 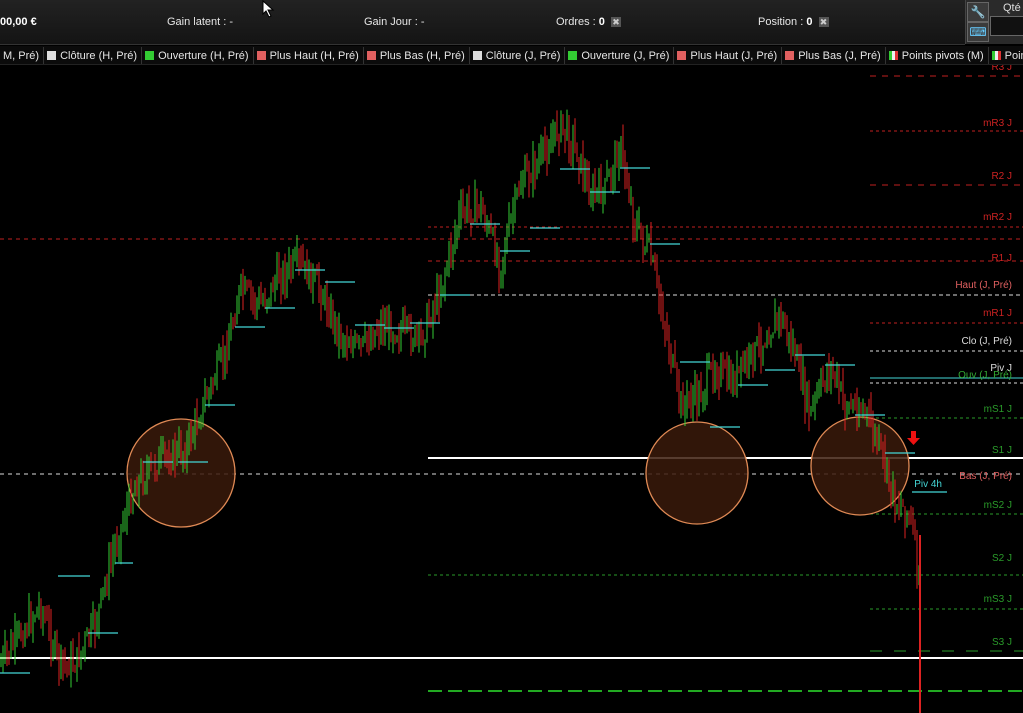 I want to click on legend-item-10: Points pivots, so click(x=1006, y=55).